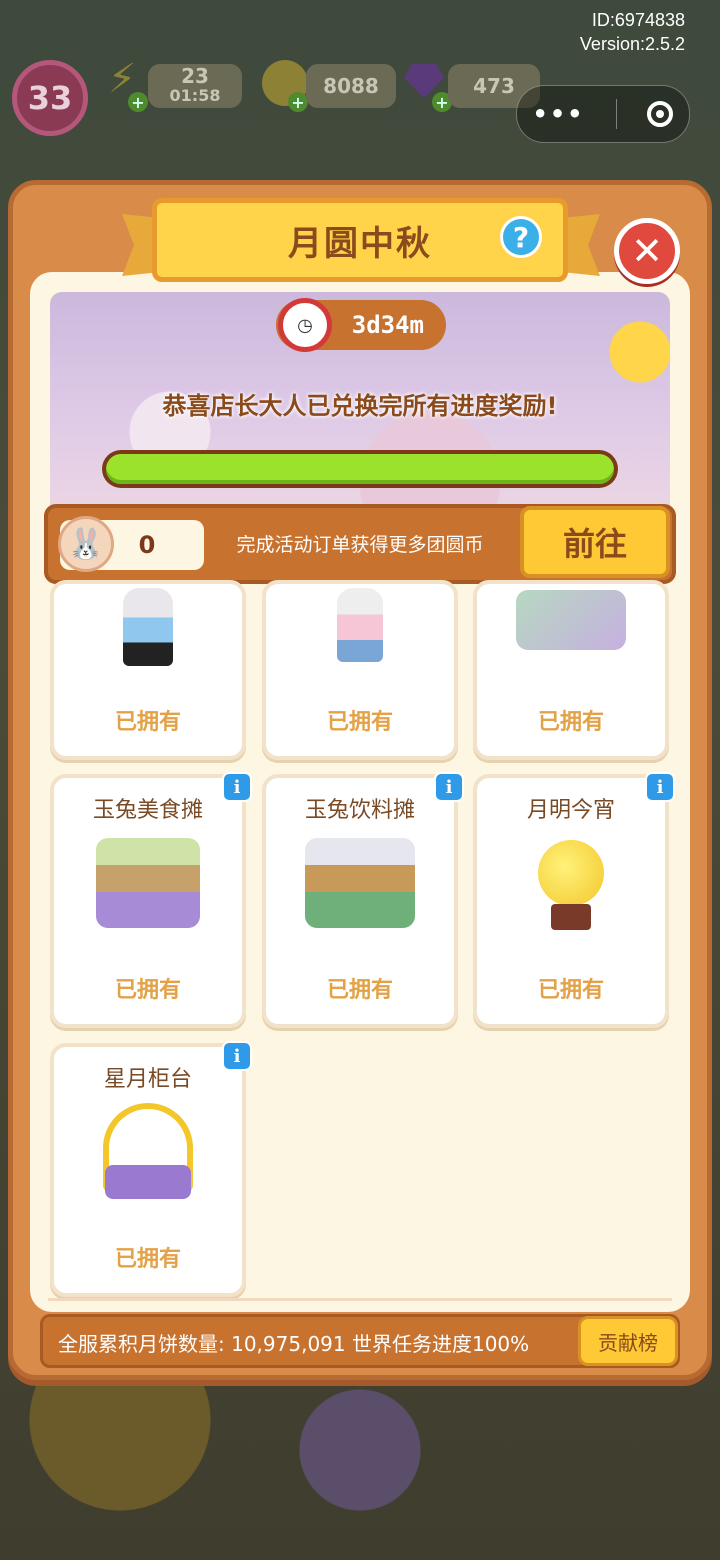 The width and height of the screenshot is (720, 1560). I want to click on go-button: 前往, so click(595, 542).